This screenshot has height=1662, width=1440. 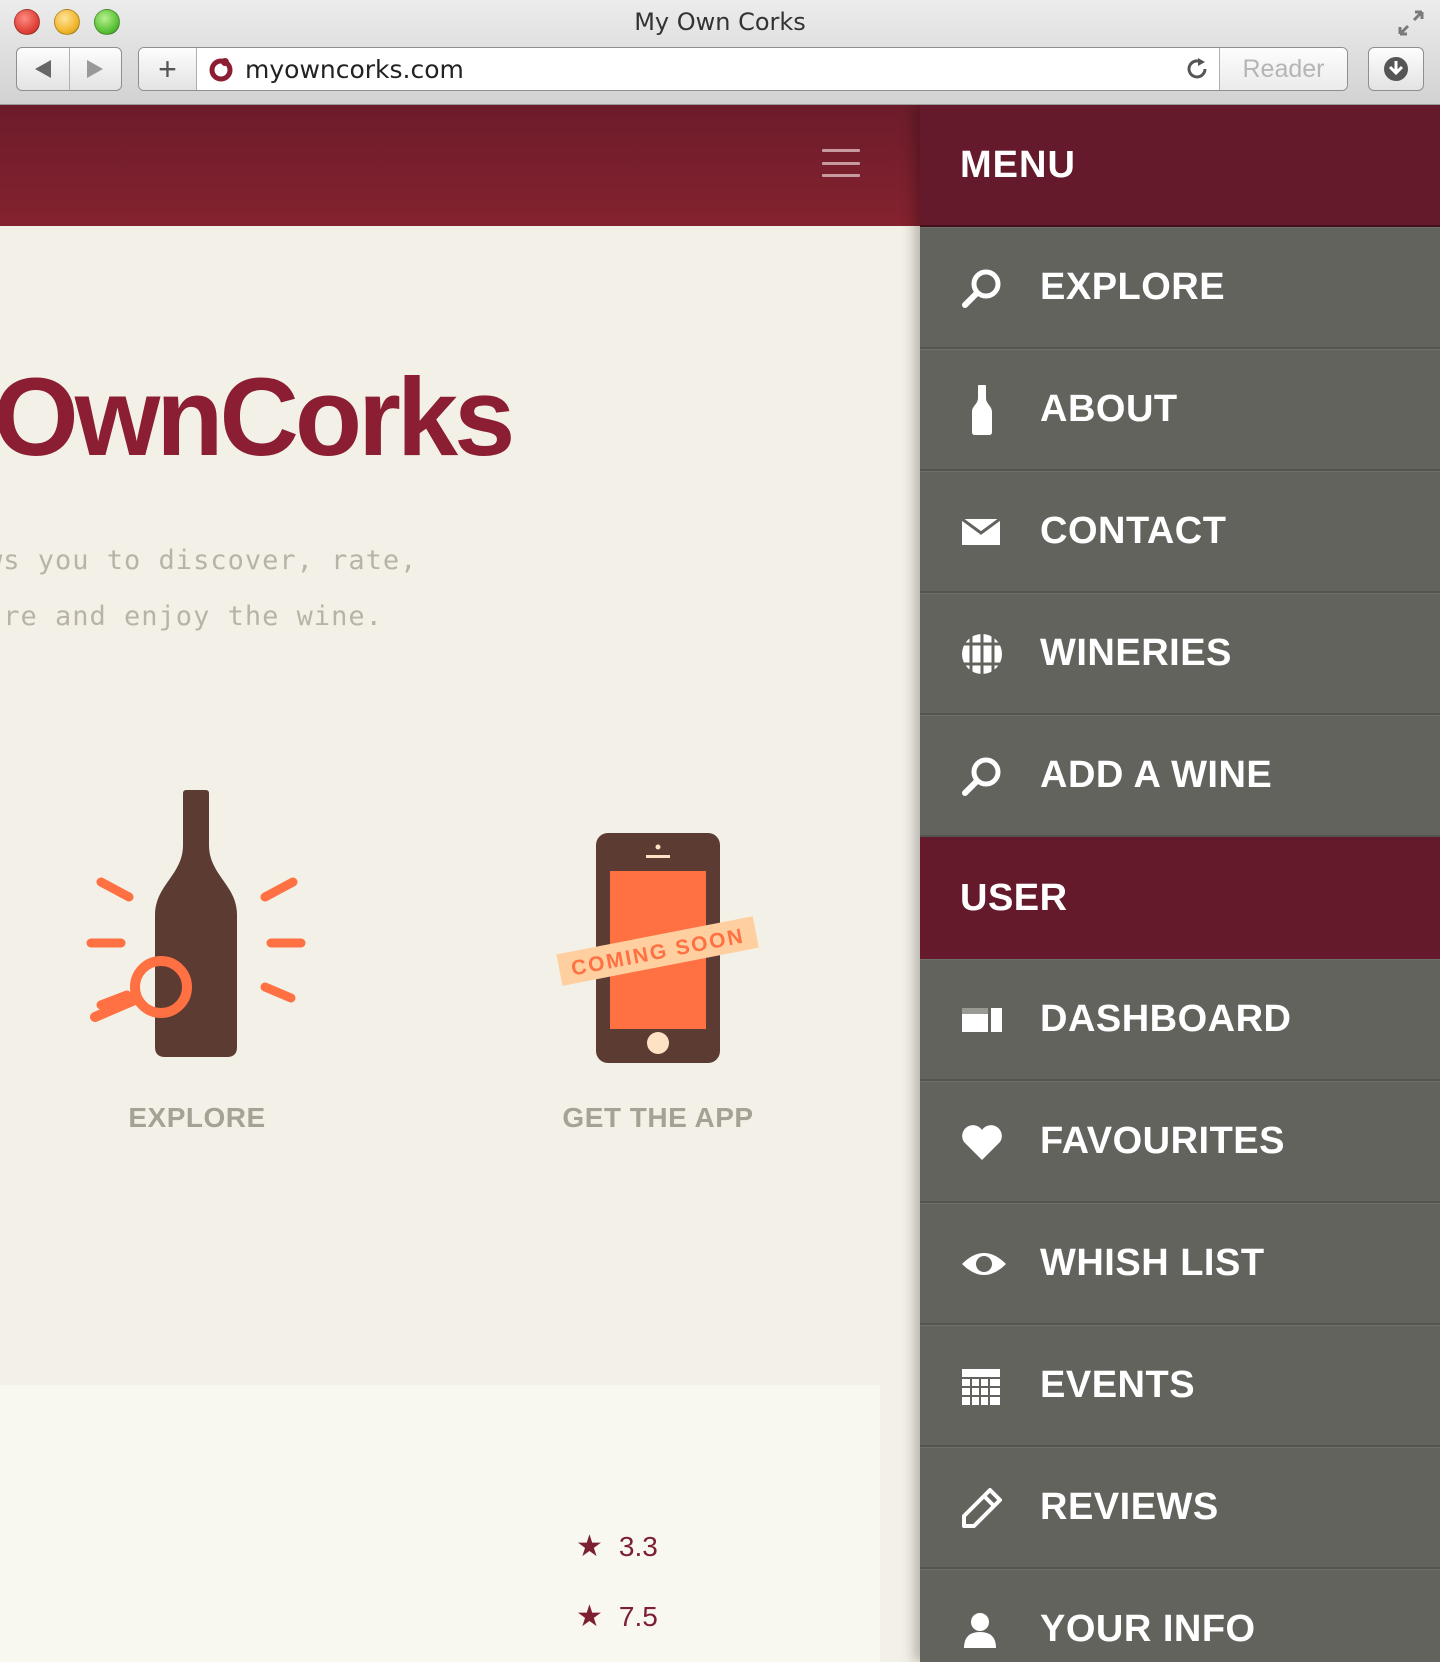 I want to click on download-icon, so click(x=1396, y=69).